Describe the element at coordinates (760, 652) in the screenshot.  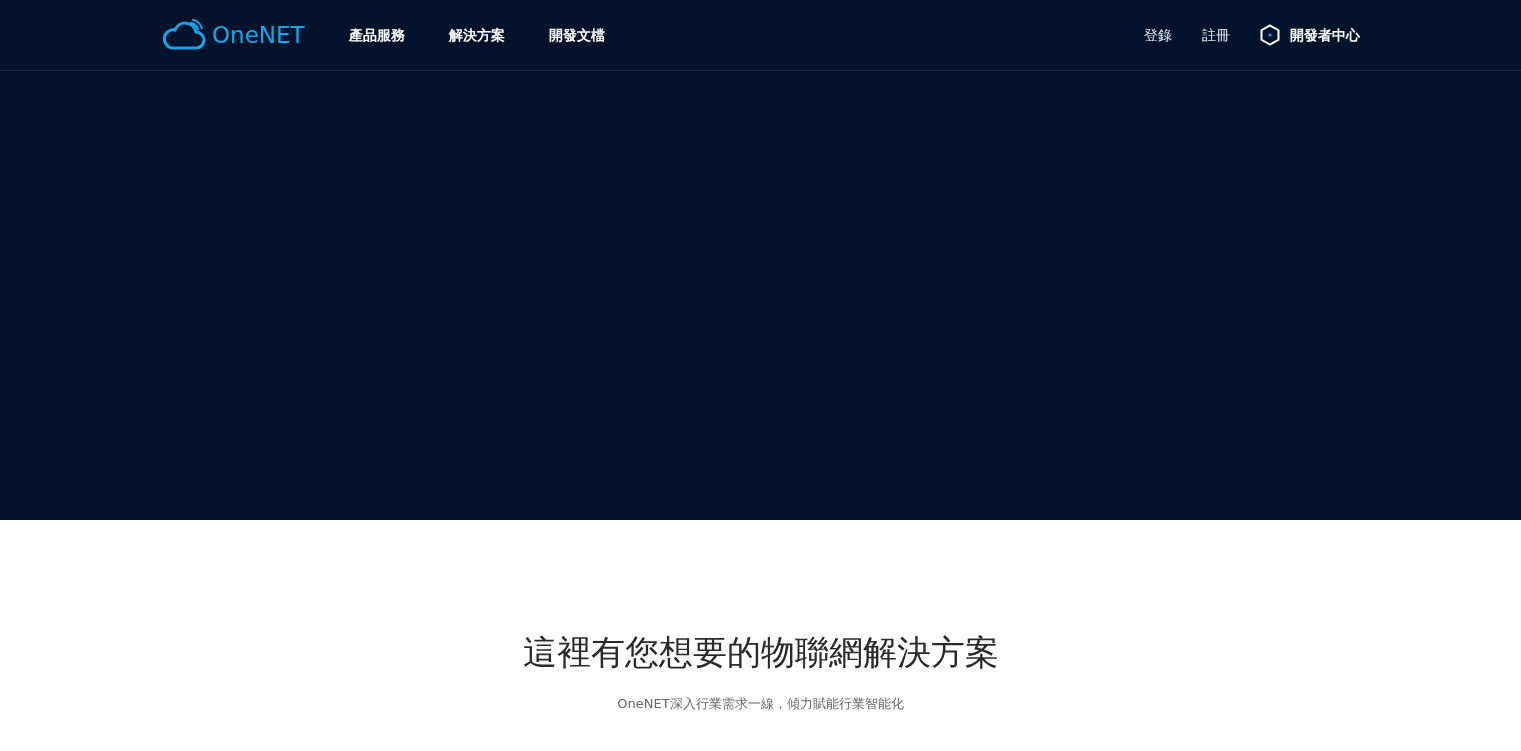
I see `section-title: 這裡有您想要的物聯網解決方案` at that location.